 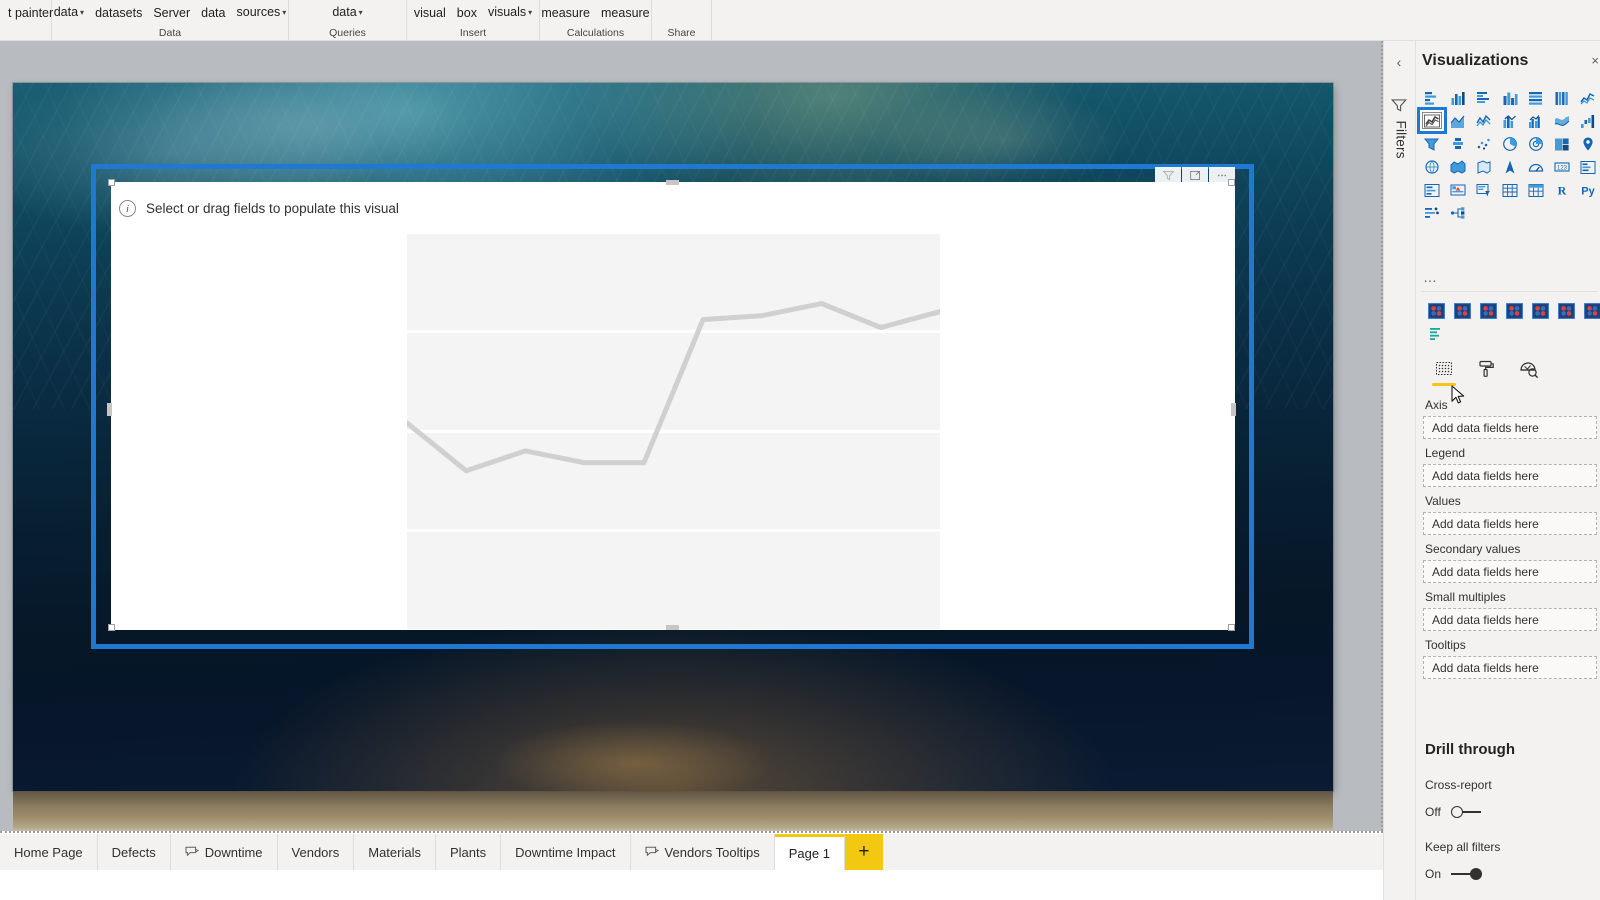 What do you see at coordinates (1536, 120) in the screenshot?
I see `visual-type-line-clustered-column-chart` at bounding box center [1536, 120].